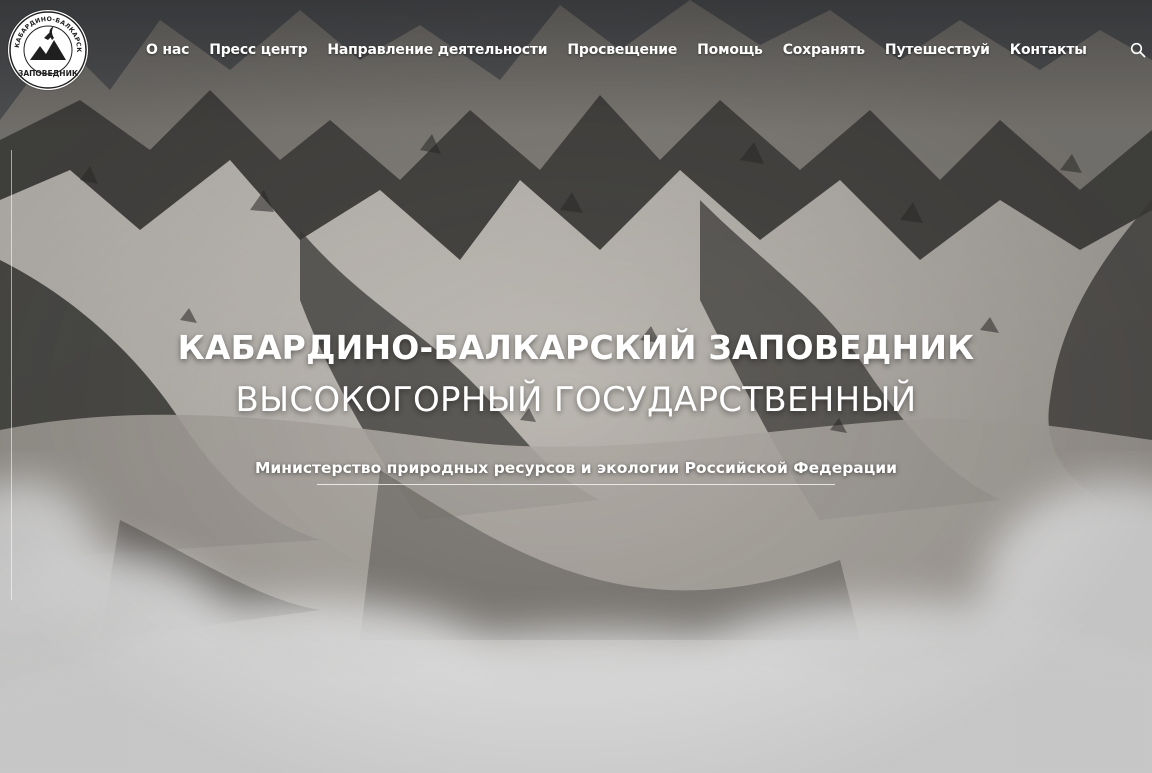 This screenshot has height=773, width=1152. I want to click on left-divider-line, so click(11, 375).